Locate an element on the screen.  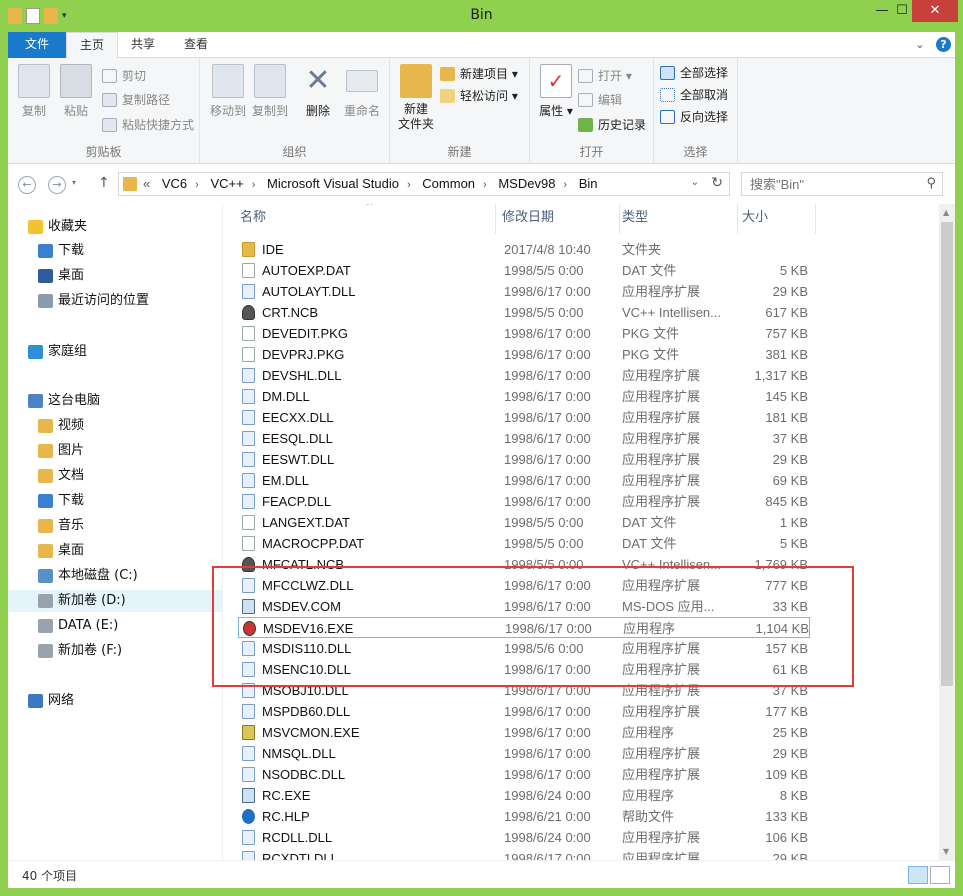
up-arrow-icon: ↑ is located at coordinates (104, 183).